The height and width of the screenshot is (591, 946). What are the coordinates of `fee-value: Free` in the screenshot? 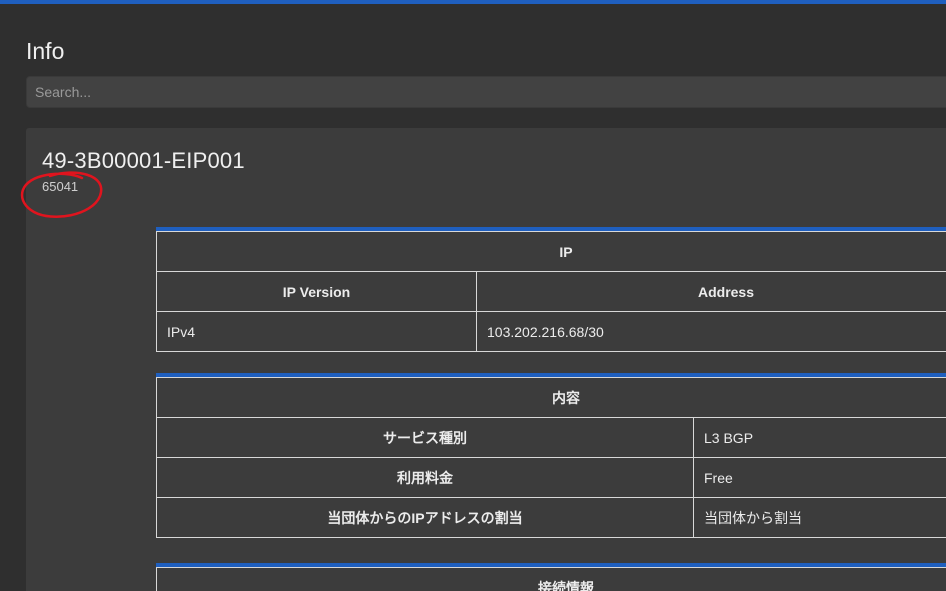 It's located at (819, 477).